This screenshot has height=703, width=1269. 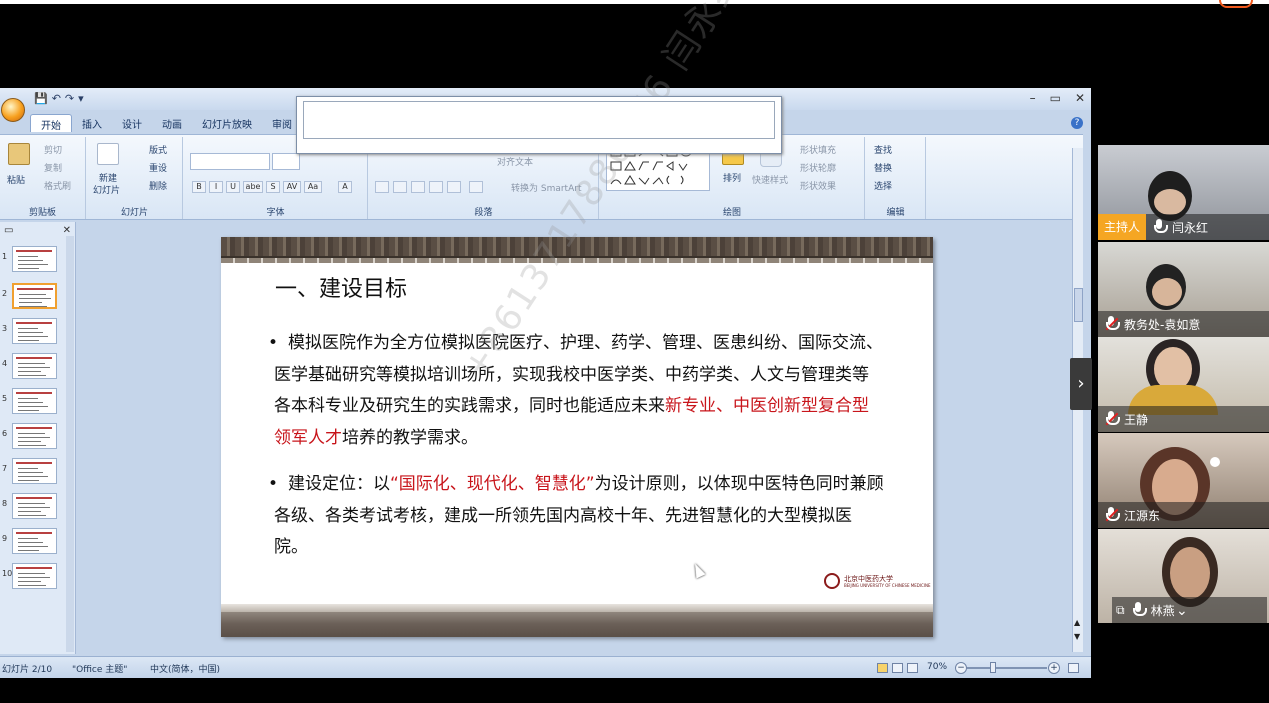 I want to click on font-color-button: A, so click(x=345, y=187).